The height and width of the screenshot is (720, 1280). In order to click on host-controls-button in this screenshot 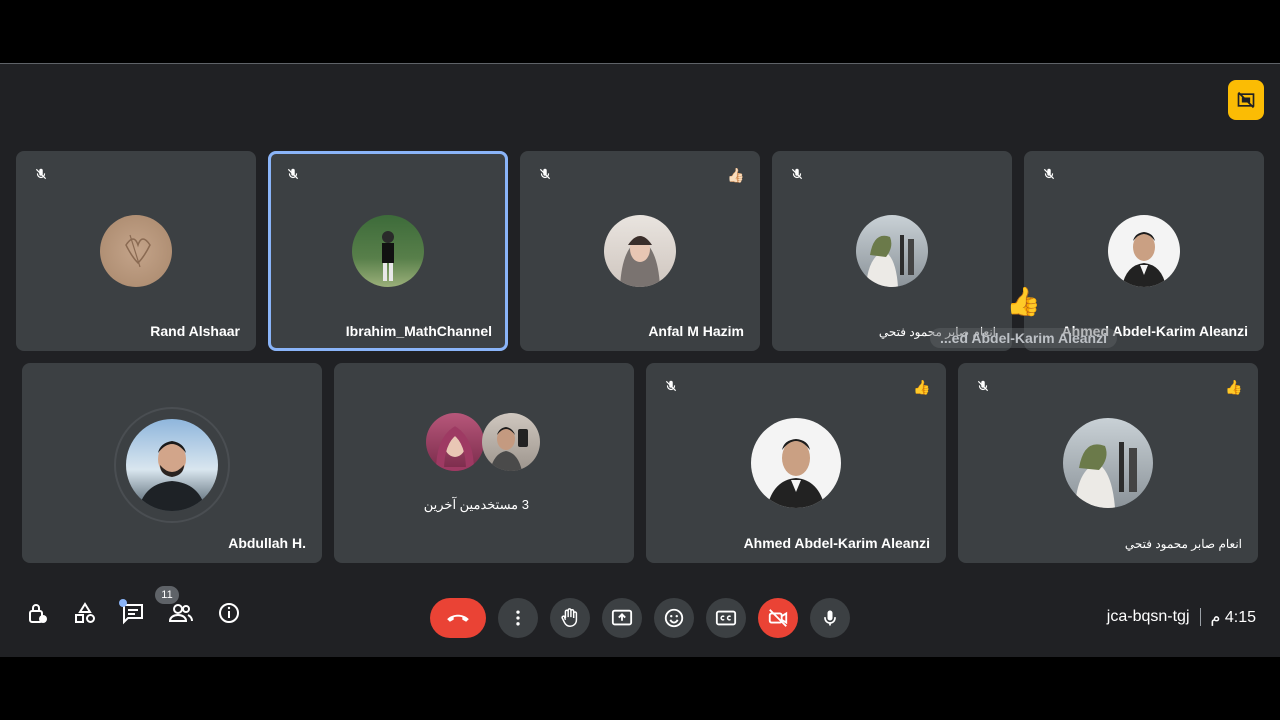, I will do `click(37, 613)`.